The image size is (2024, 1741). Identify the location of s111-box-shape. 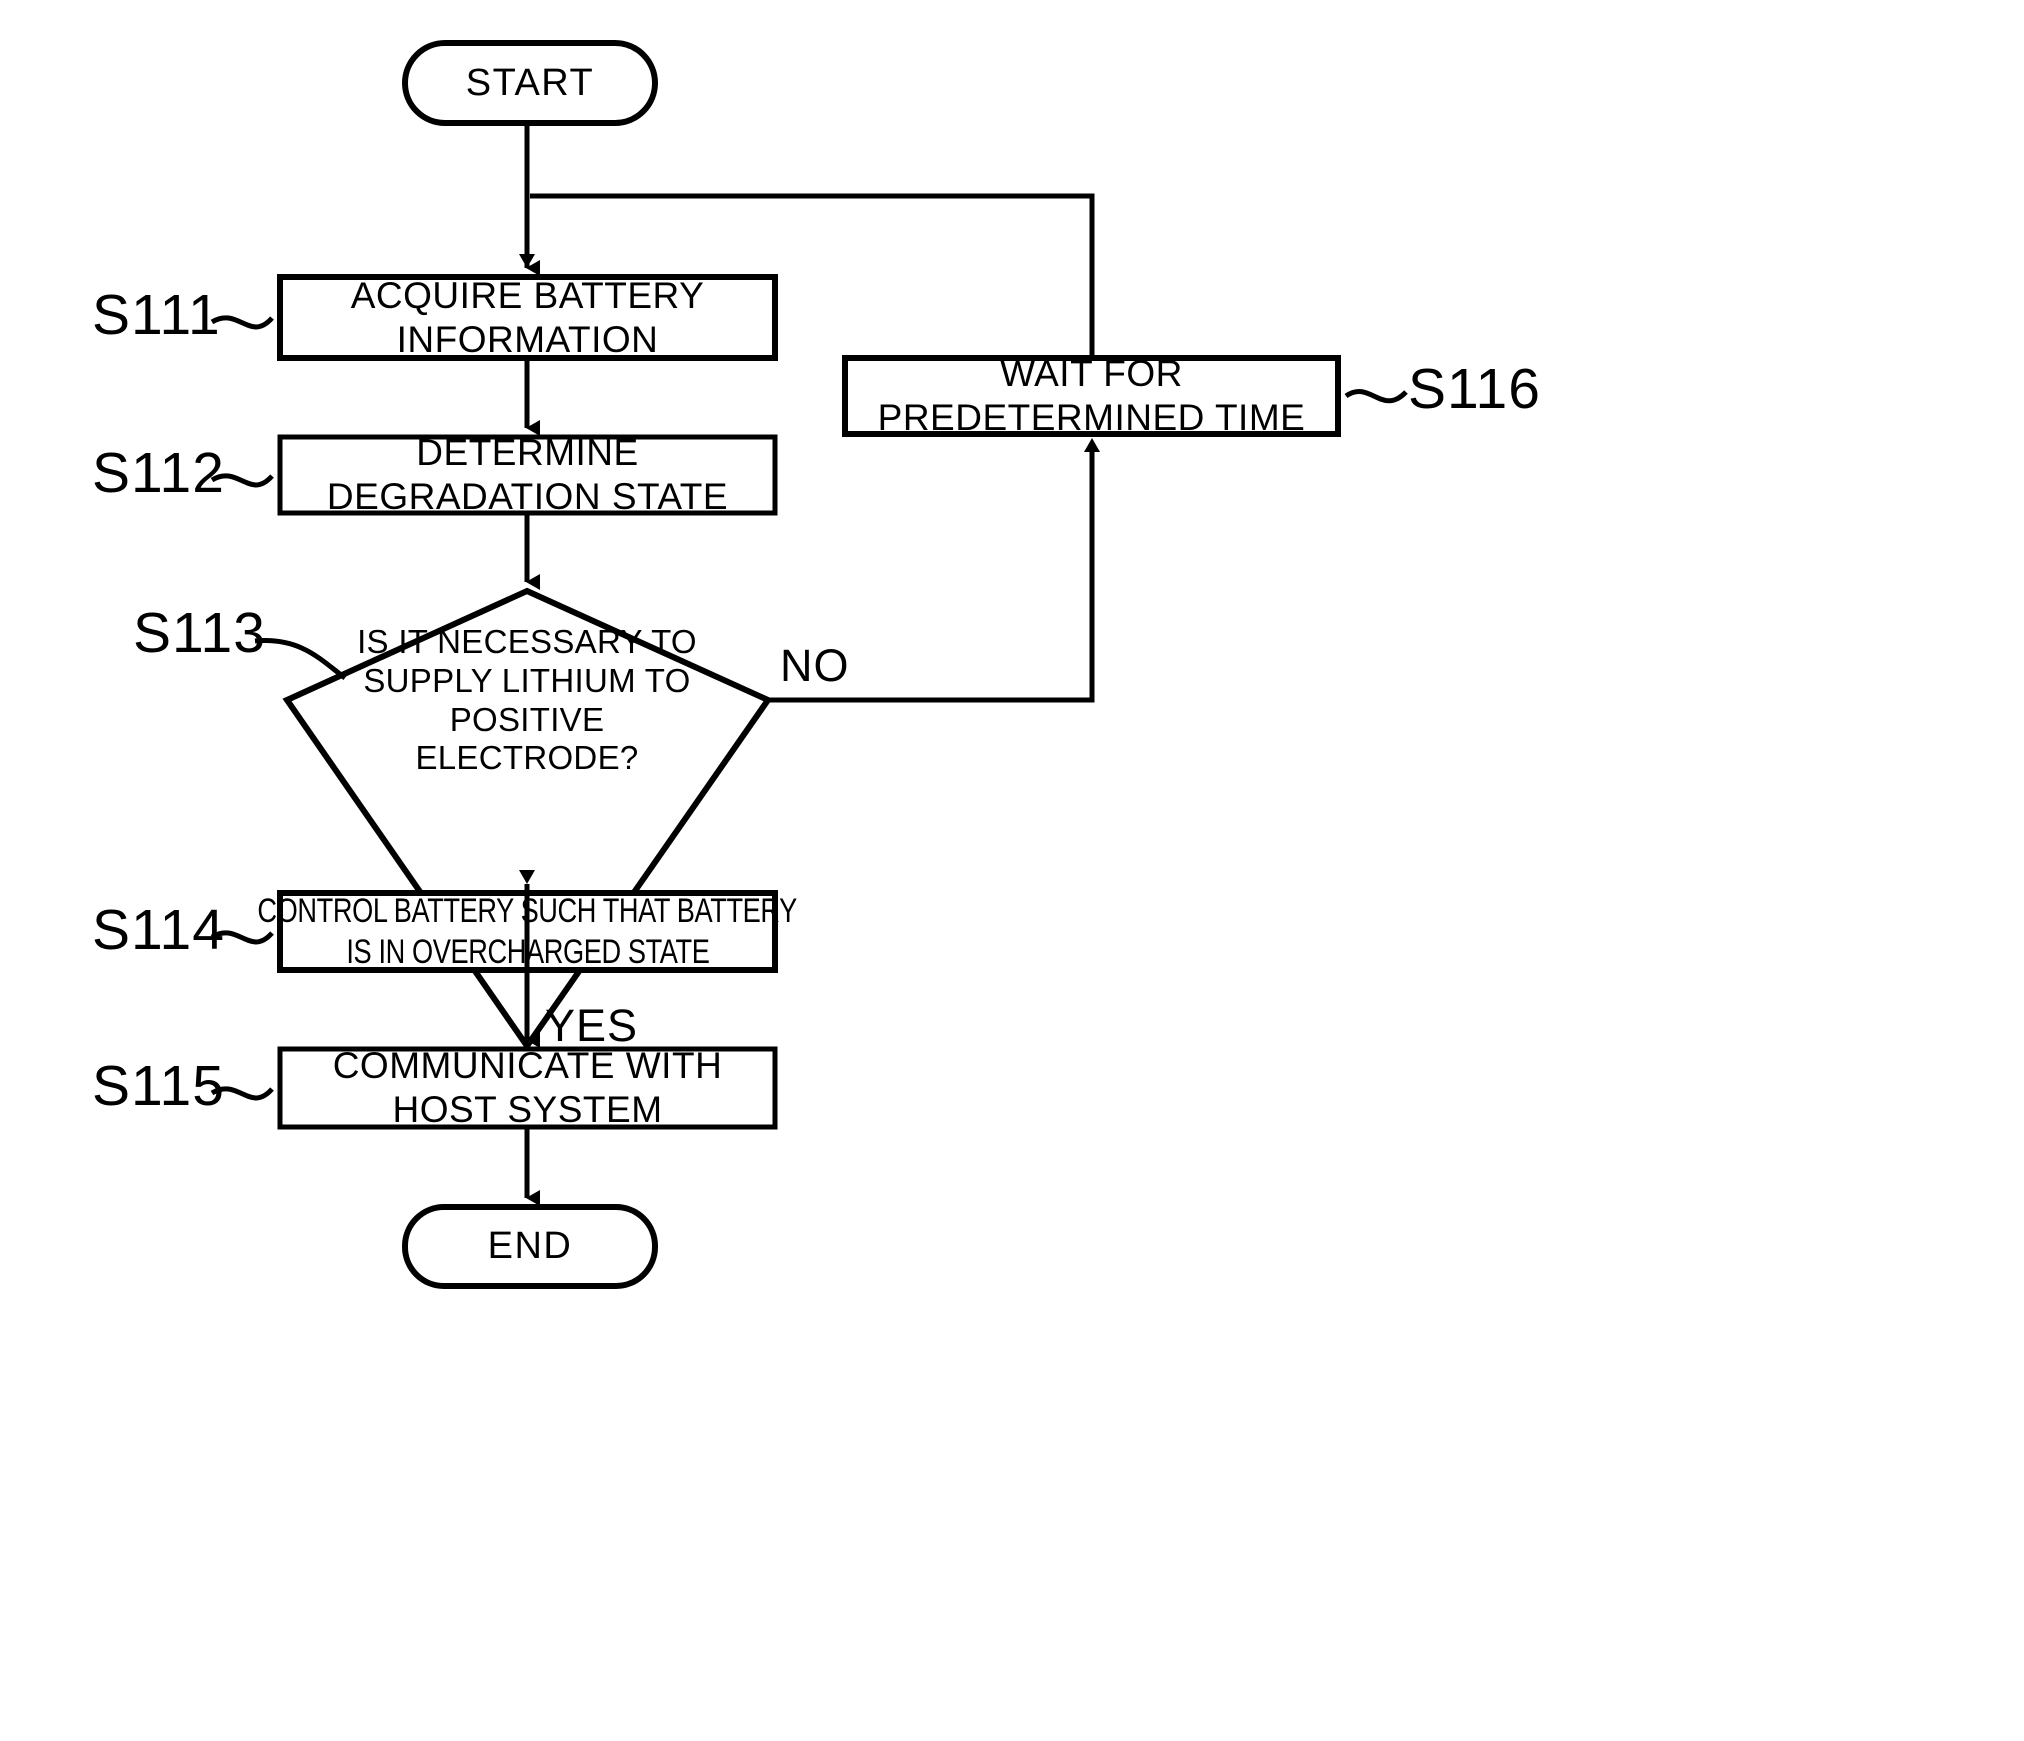
(527, 317).